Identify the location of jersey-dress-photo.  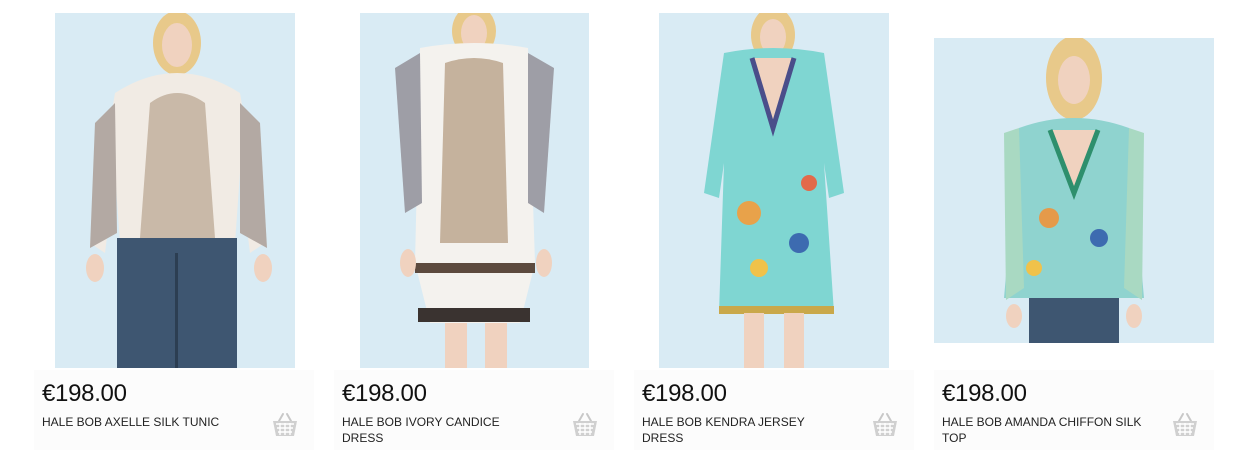
(774, 190).